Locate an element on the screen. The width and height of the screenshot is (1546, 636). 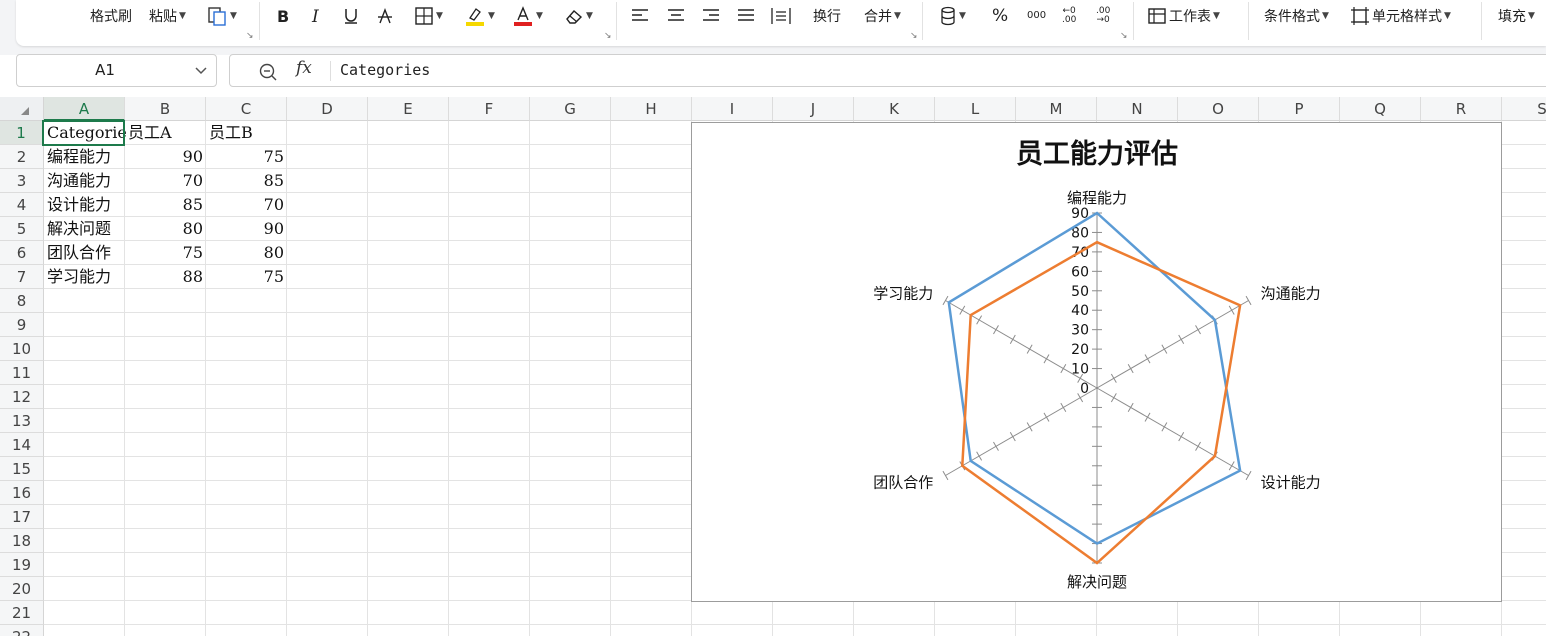
cell-a7: 学习能力 is located at coordinates (85, 277).